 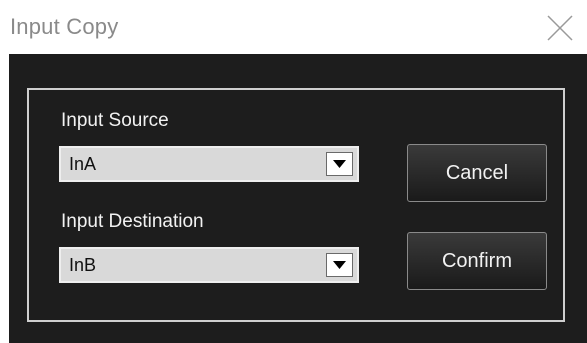 What do you see at coordinates (83, 265) in the screenshot?
I see `input-destination-value: InB` at bounding box center [83, 265].